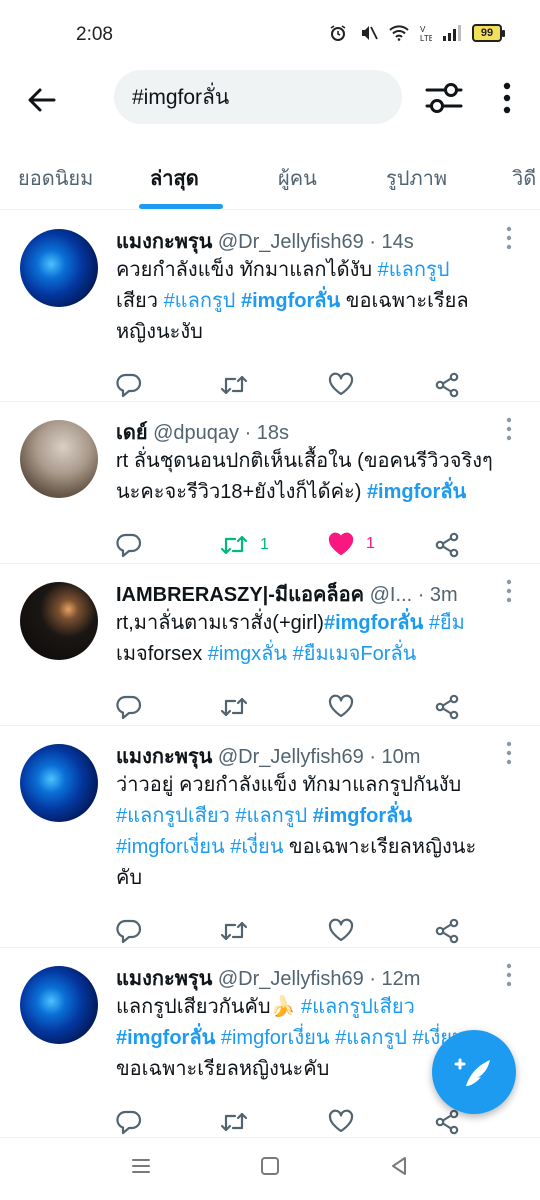 Image resolution: width=540 pixels, height=1200 pixels. I want to click on like-button: 1, so click(351, 544).